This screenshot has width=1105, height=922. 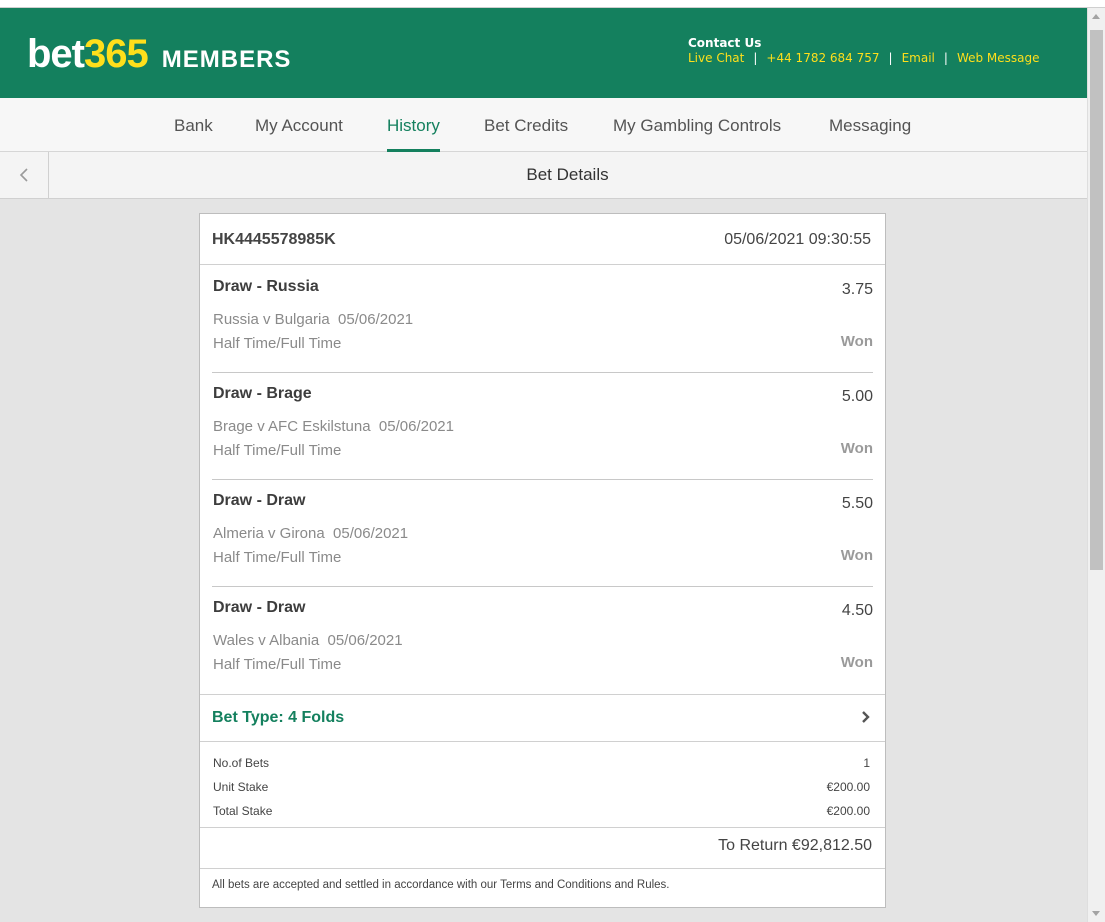 I want to click on nav-item-gambling-controls: My Gambling Controls, so click(x=697, y=125).